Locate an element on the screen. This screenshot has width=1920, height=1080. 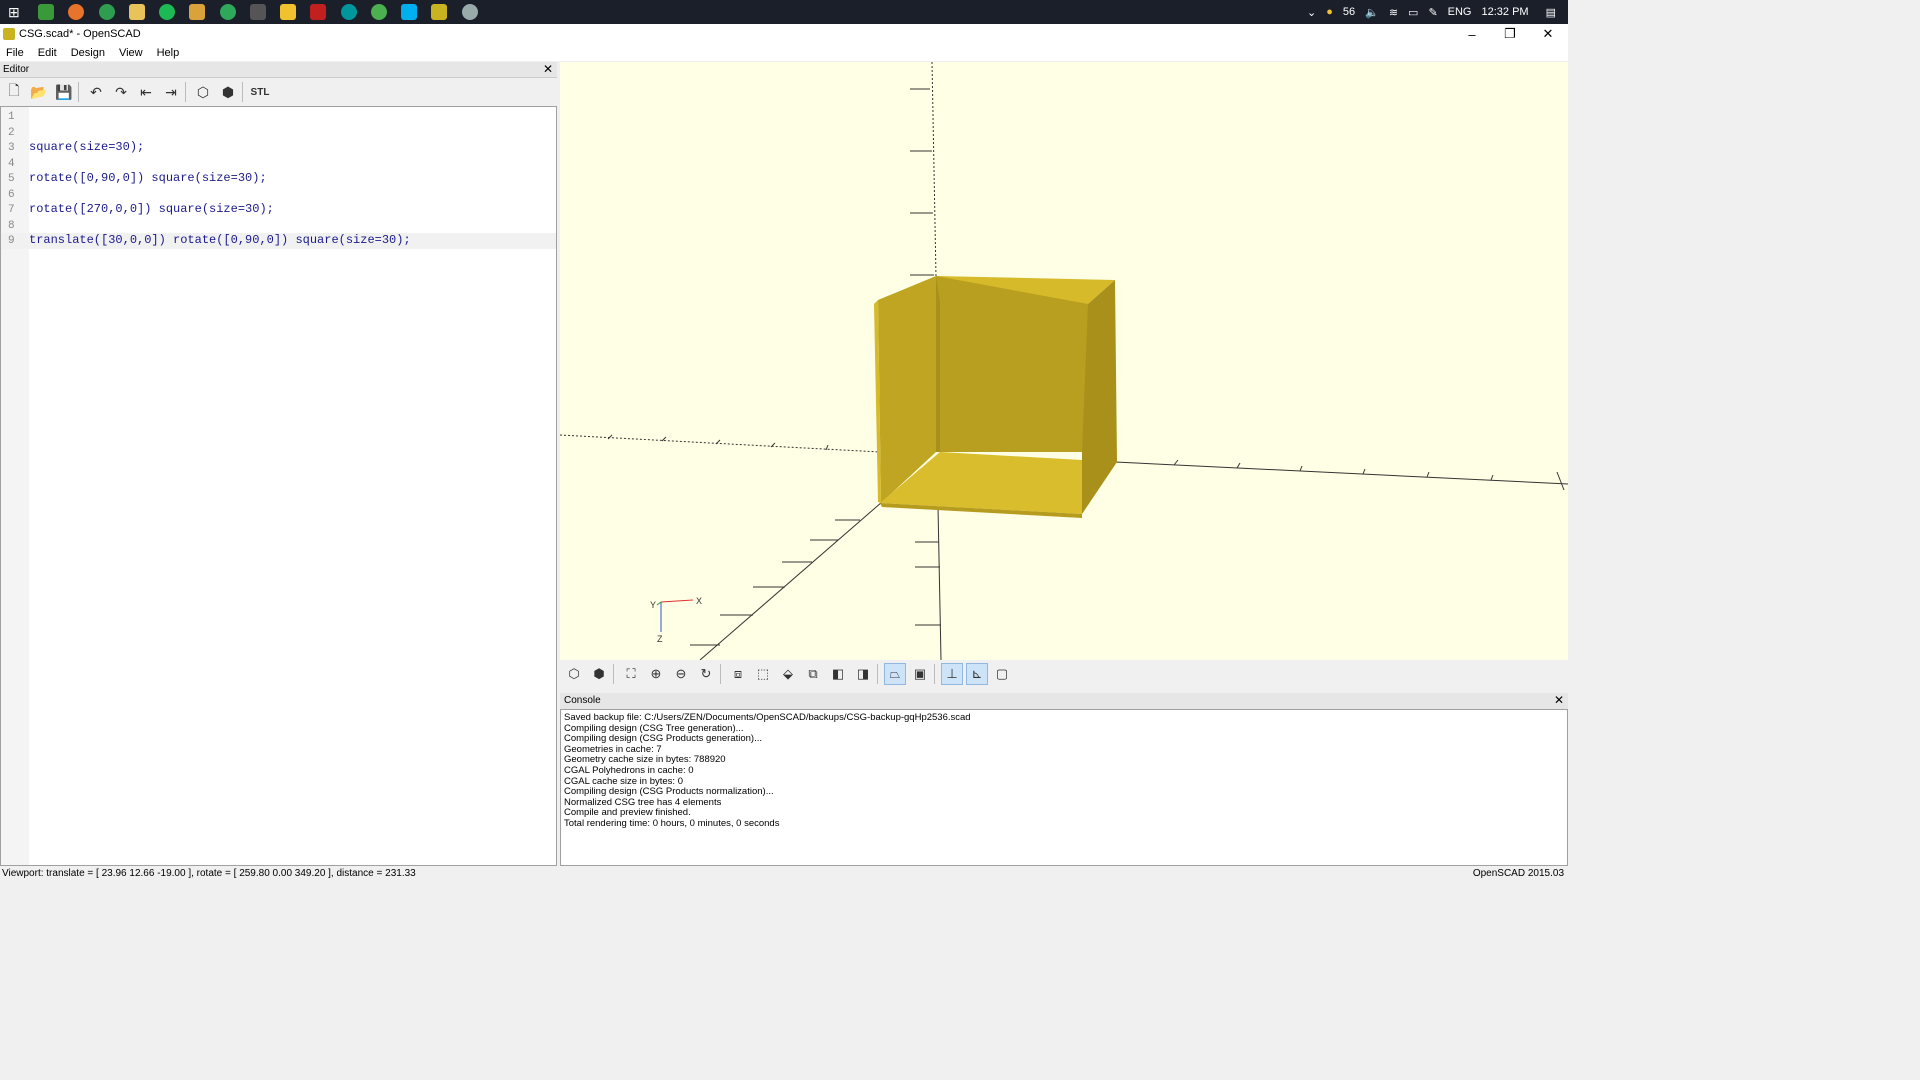
sticky-notes-icon is located at coordinates (288, 12).